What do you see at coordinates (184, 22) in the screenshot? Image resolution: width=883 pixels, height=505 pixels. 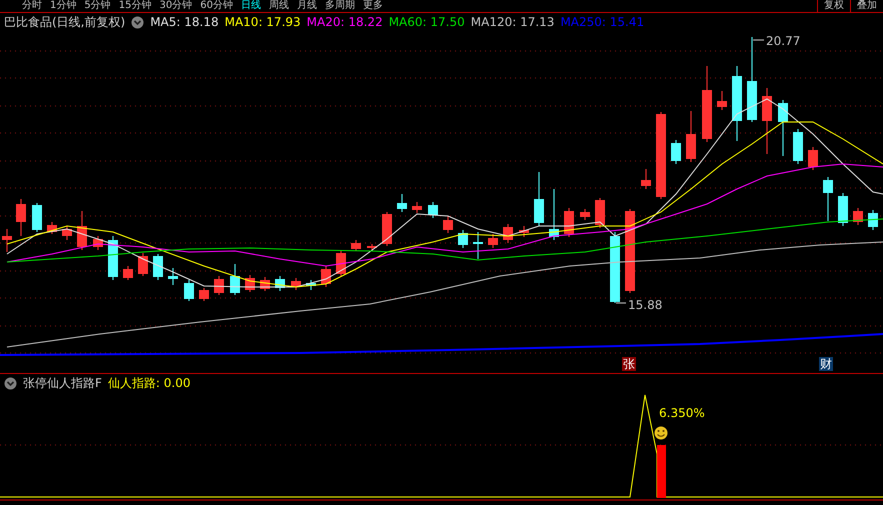 I see `moving-average-legend: MA5: 18.18` at bounding box center [184, 22].